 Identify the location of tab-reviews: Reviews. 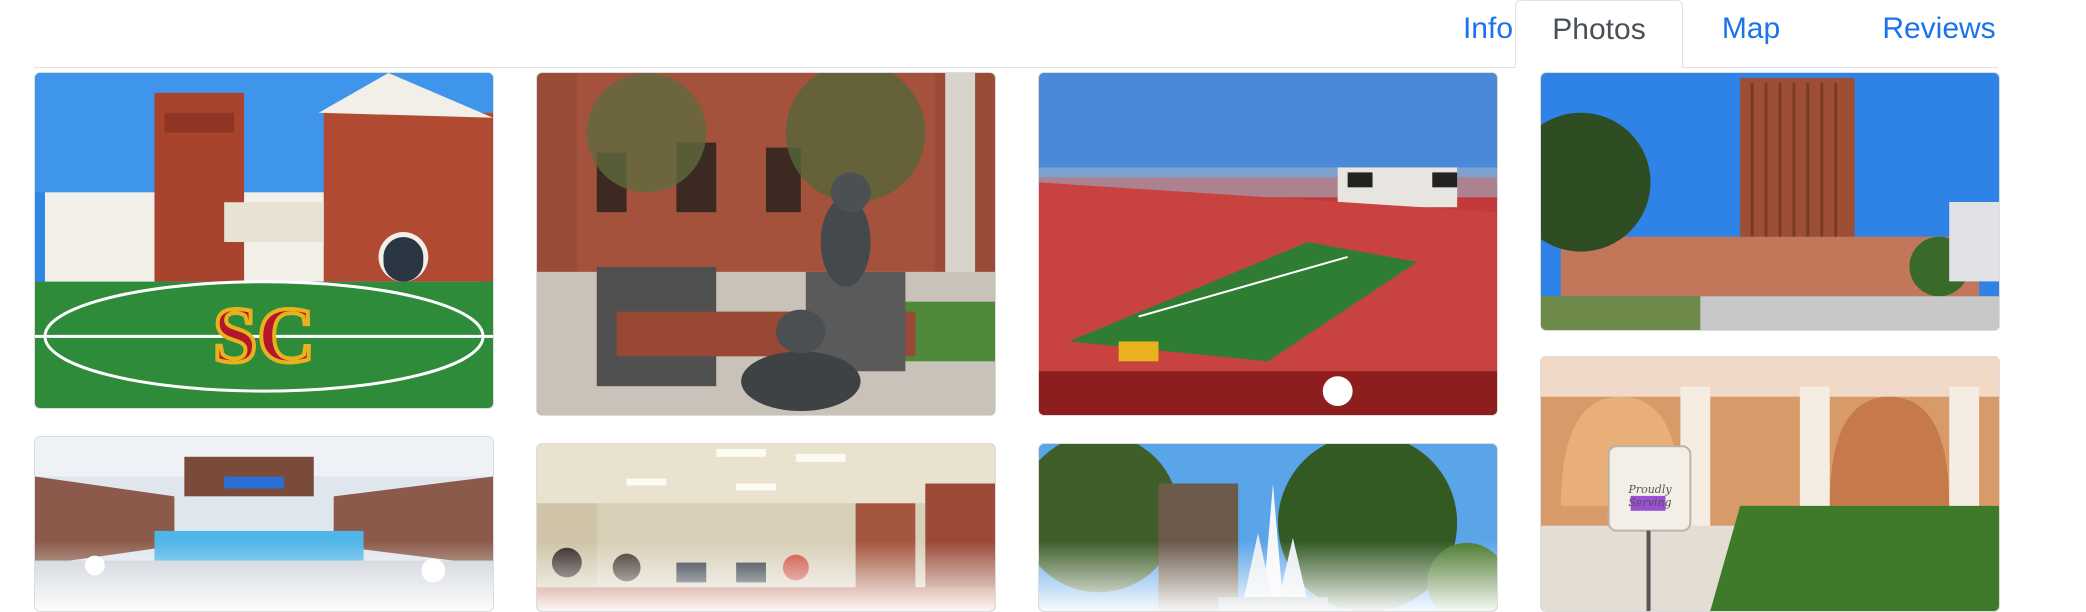
(1939, 34).